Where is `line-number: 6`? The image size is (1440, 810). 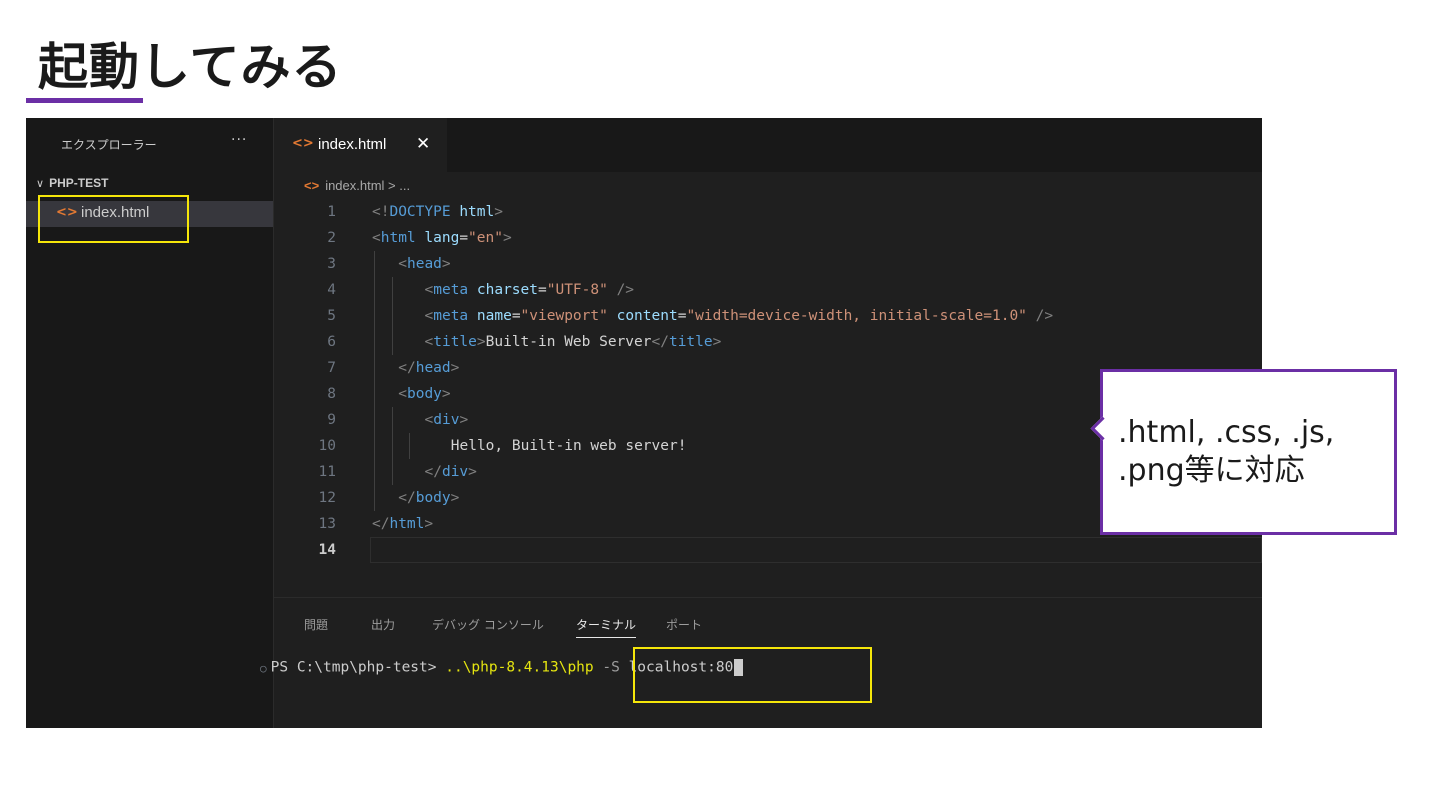 line-number: 6 is located at coordinates (331, 342).